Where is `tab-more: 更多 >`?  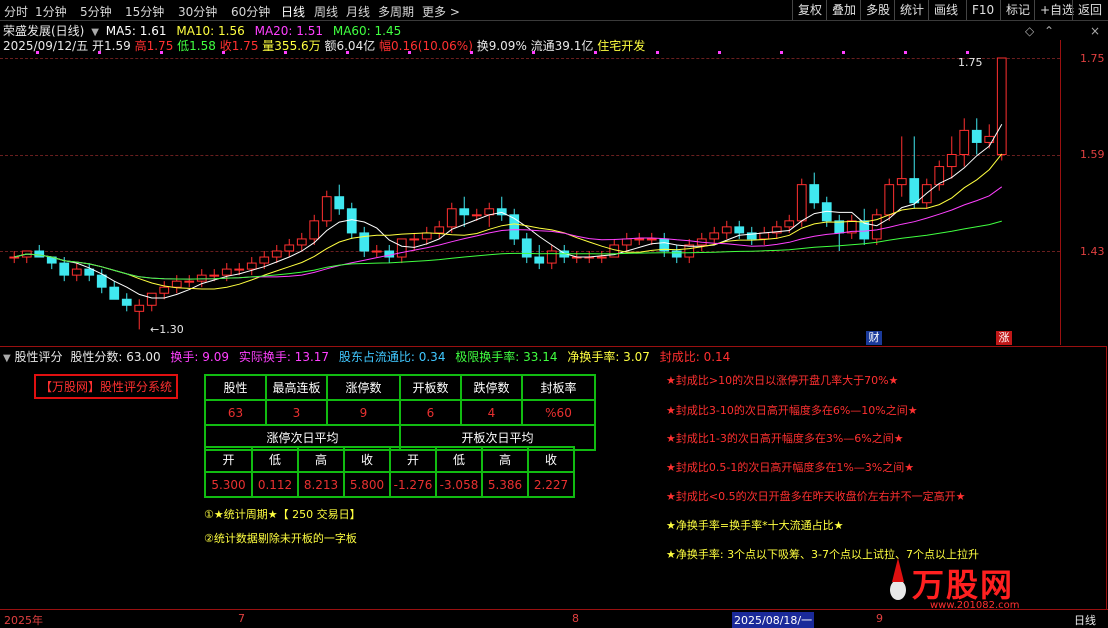 tab-more: 更多 > is located at coordinates (441, 11).